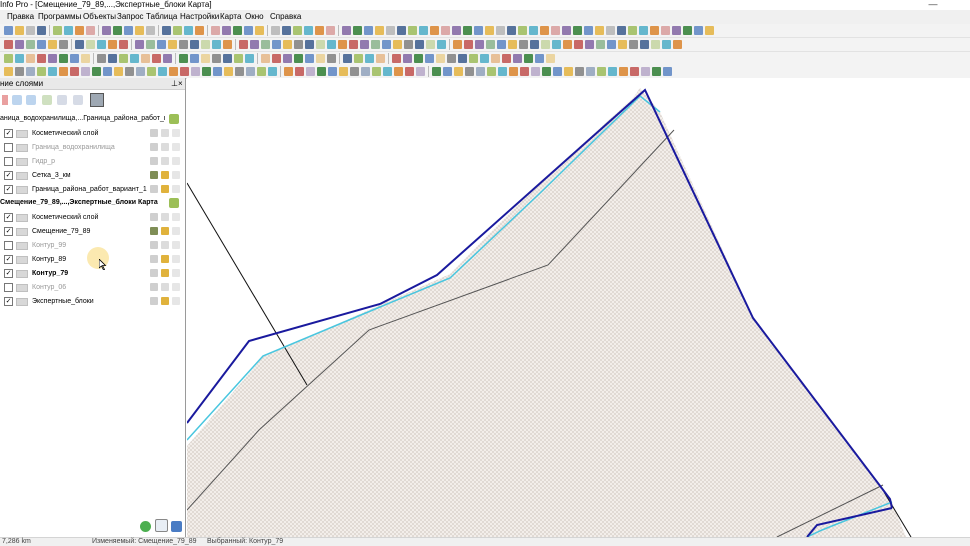  What do you see at coordinates (91, 231) in the screenshot?
I see `layer-row: ✓ Смещение_79_89` at bounding box center [91, 231].